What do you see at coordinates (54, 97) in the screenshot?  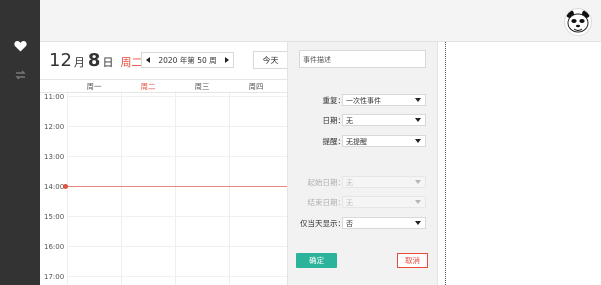 I see `time-label: 11:00` at bounding box center [54, 97].